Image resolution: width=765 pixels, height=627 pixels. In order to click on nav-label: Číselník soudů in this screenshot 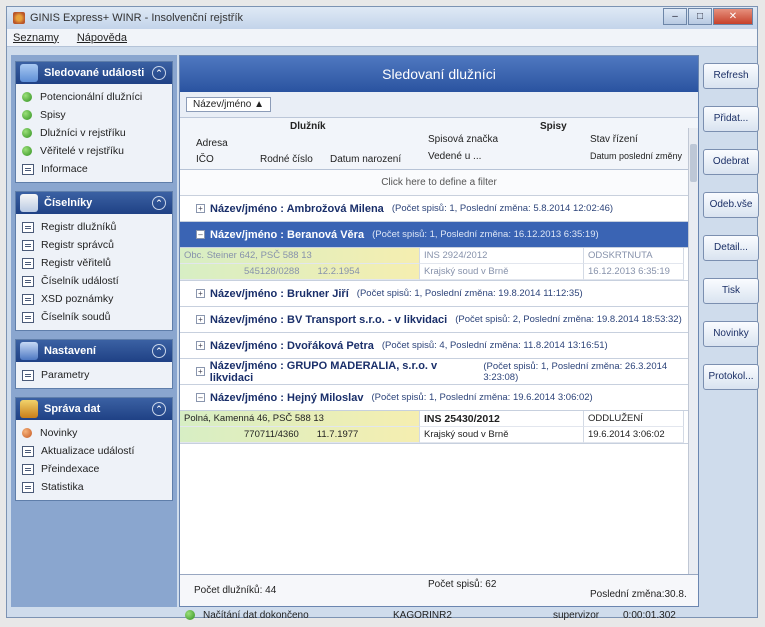, I will do `click(76, 317)`.